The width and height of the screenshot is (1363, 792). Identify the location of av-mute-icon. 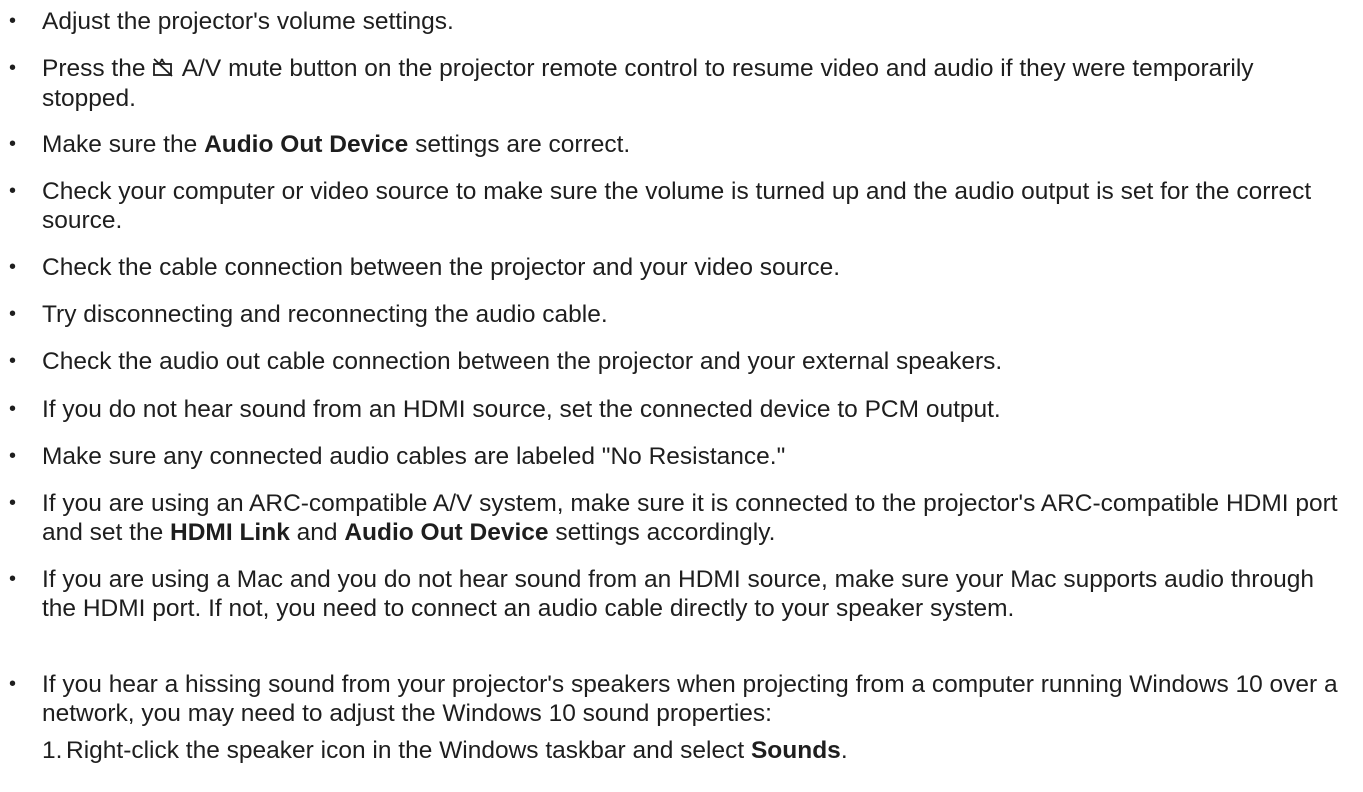
(163, 69).